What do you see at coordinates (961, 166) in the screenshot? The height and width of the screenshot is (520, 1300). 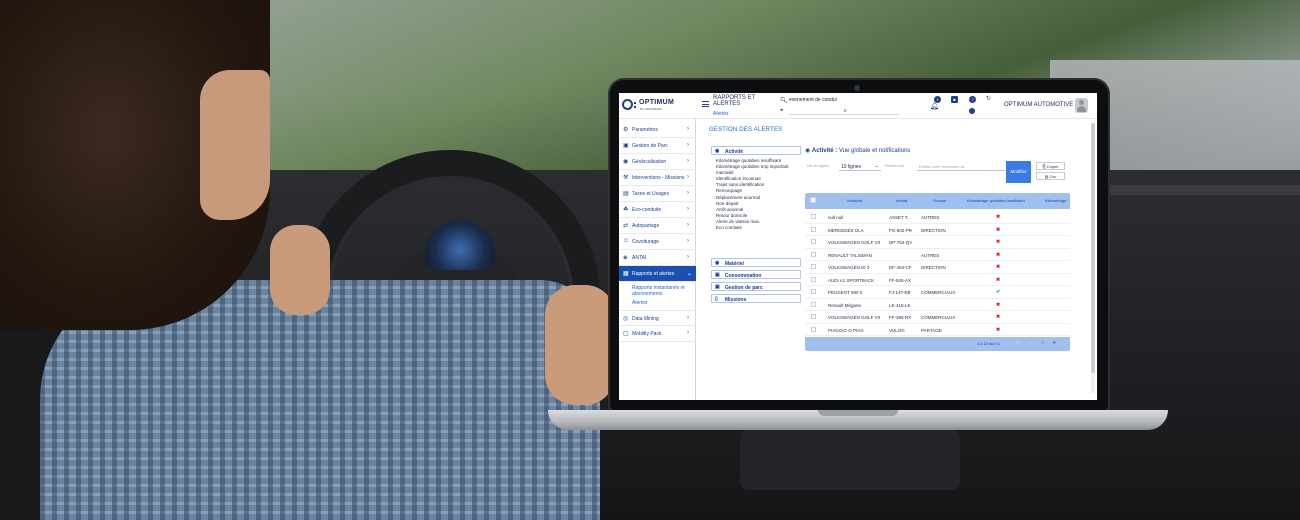 I see `table-search-input: Entrez votre recherche ici` at bounding box center [961, 166].